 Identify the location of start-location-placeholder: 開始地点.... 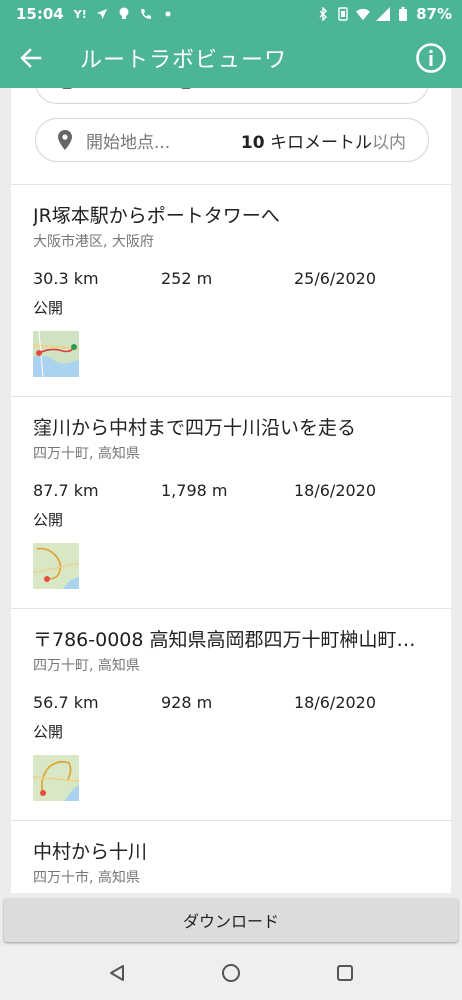
(128, 142).